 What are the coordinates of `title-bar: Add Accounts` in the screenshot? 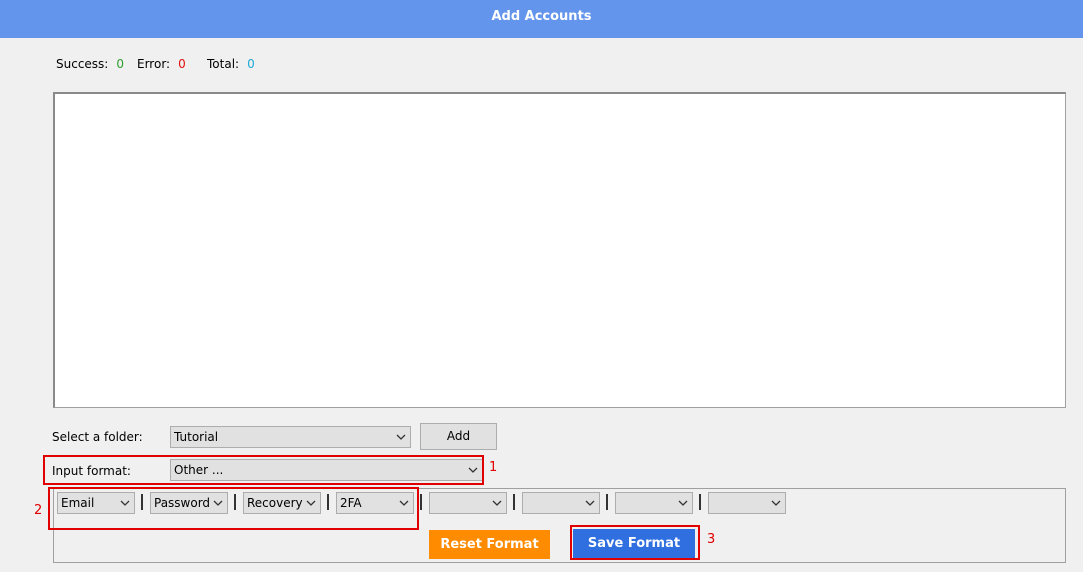 It's located at (541, 19).